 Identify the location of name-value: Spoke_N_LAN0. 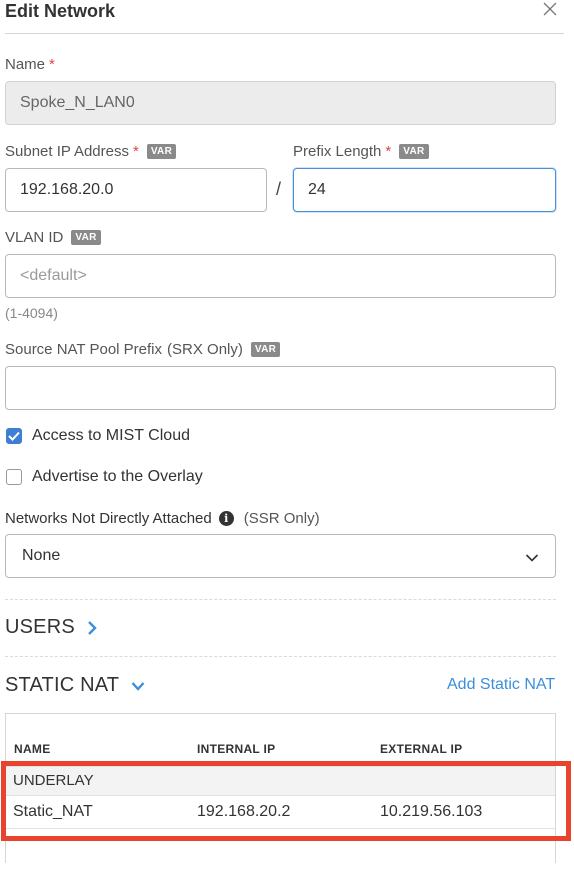
(77, 102).